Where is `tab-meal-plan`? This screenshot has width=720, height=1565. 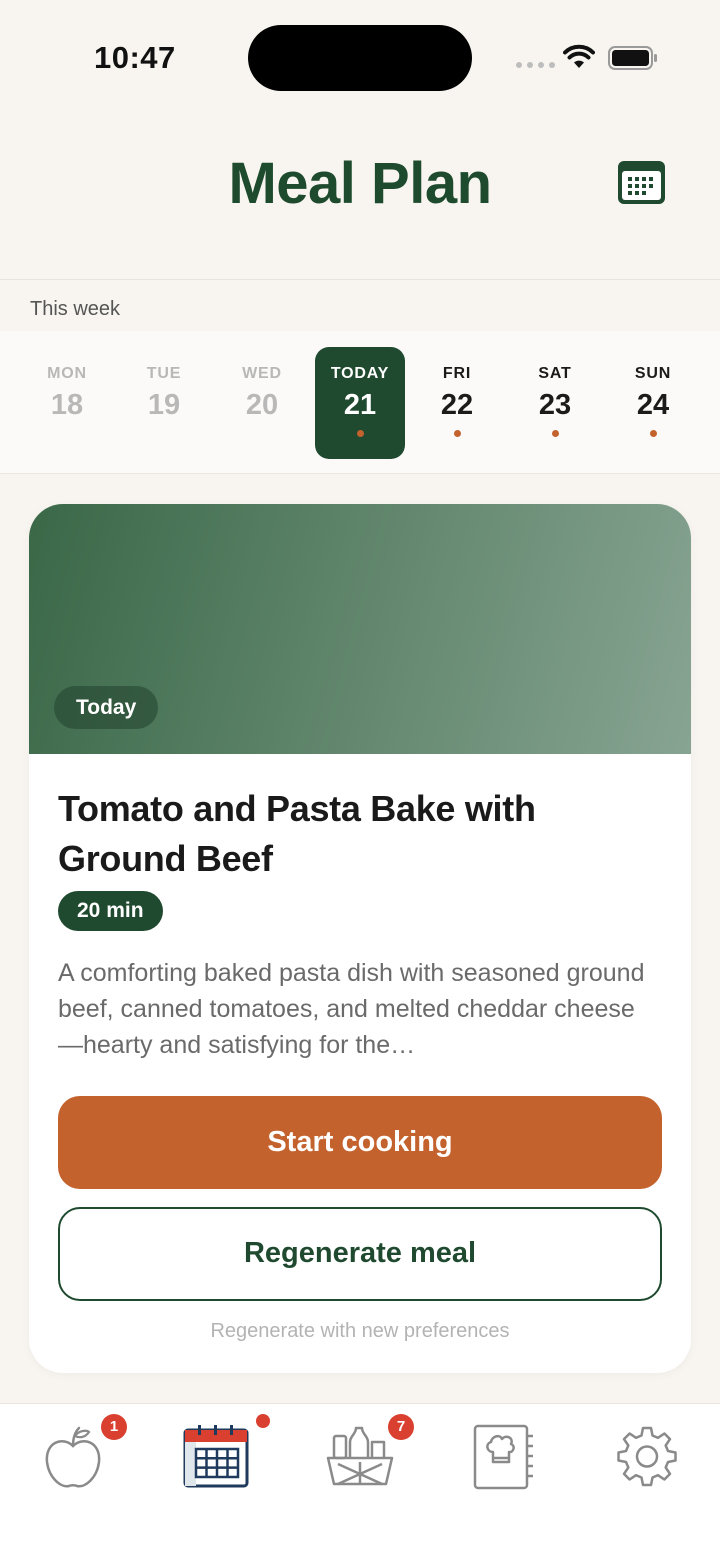
tab-meal-plan is located at coordinates (223, 1453).